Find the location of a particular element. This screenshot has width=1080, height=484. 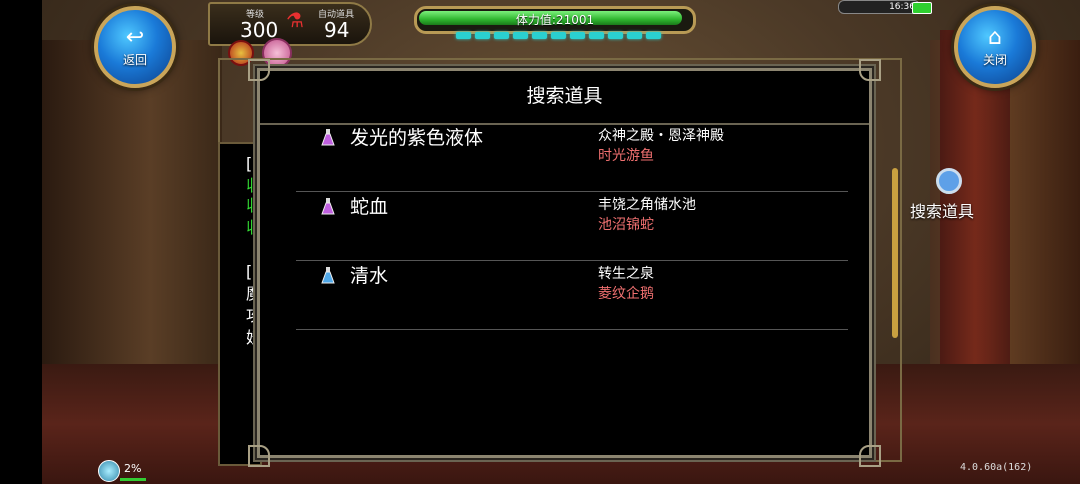

item-name: 蛇血 is located at coordinates (369, 207).